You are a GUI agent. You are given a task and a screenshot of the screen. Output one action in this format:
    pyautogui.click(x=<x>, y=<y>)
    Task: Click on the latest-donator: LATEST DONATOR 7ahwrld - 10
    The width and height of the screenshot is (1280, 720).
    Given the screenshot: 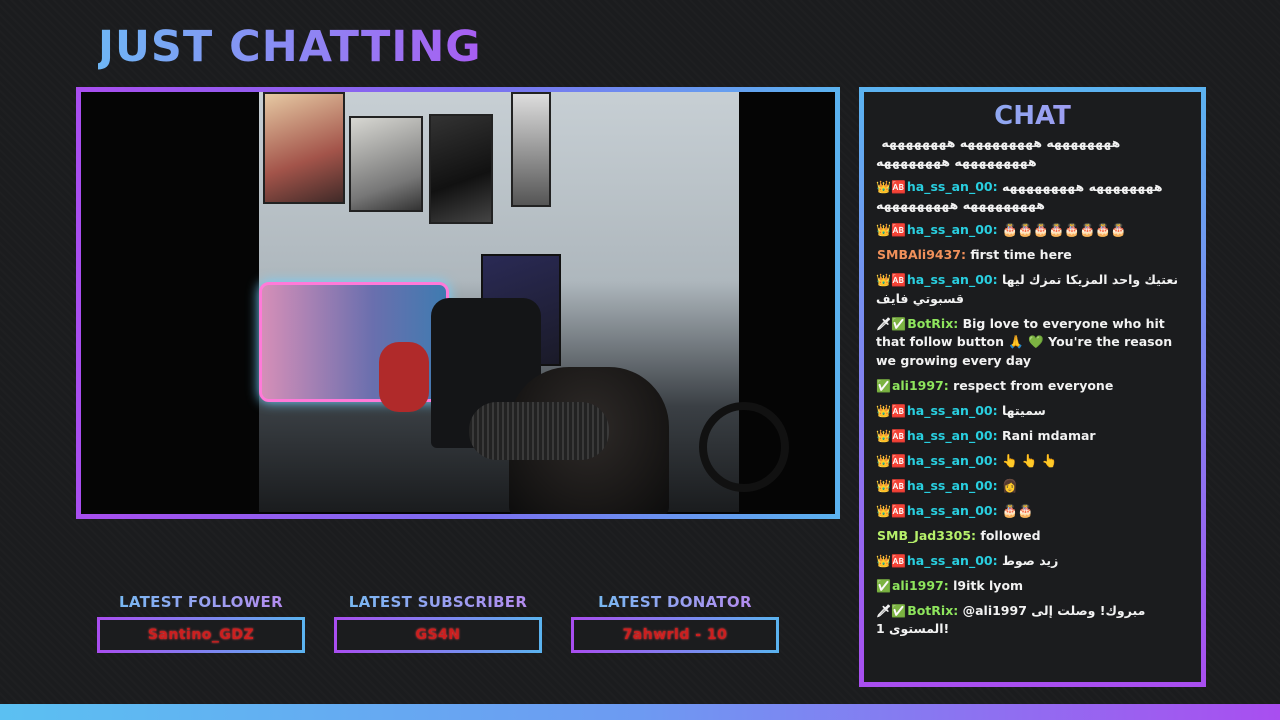 What is the action you would take?
    pyautogui.click(x=675, y=623)
    